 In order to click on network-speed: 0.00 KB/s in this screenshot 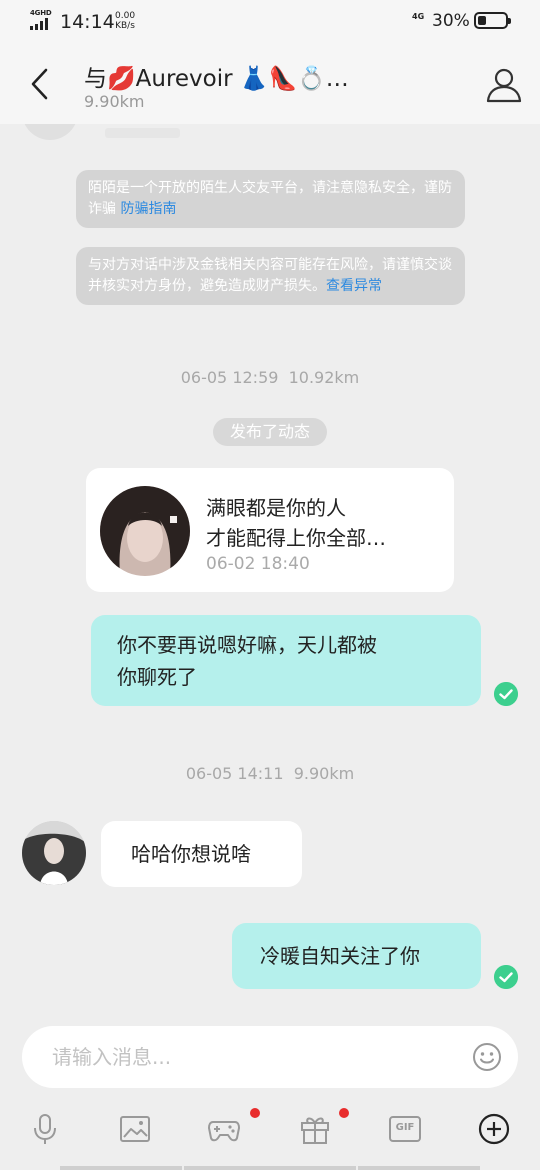, I will do `click(125, 21)`.